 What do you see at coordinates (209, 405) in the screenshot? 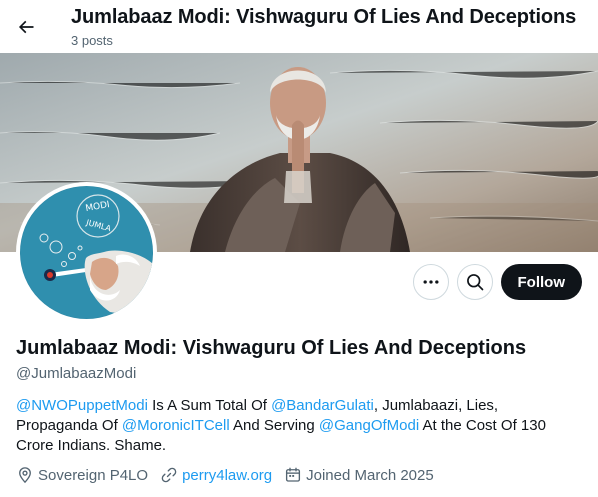
I see `bio-text: Is A Sum Total Of` at bounding box center [209, 405].